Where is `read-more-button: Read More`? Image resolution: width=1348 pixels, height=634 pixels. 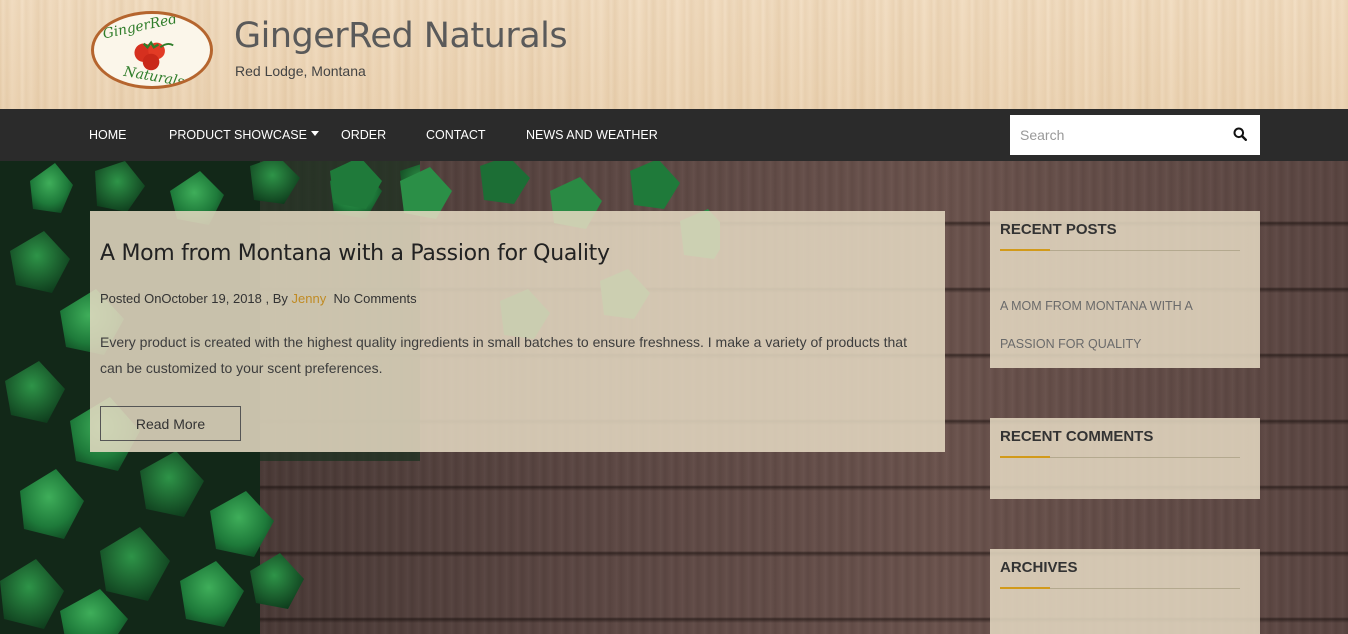 read-more-button: Read More is located at coordinates (170, 423).